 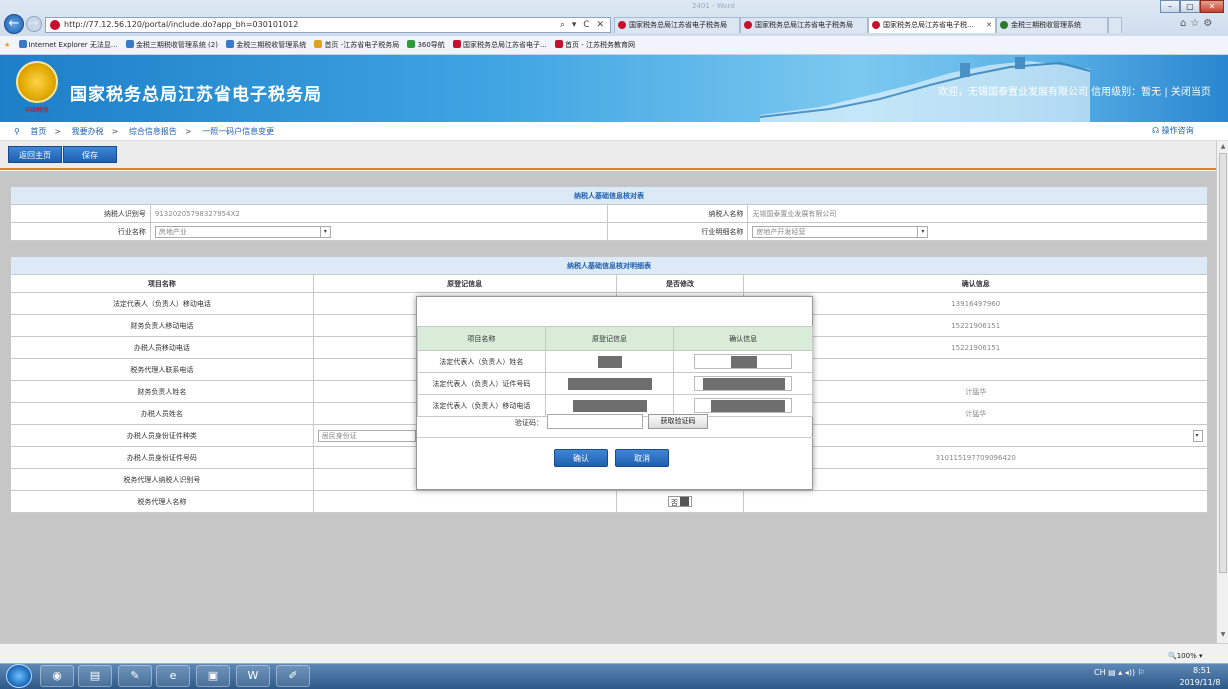 I want to click on new-tab-button, so click(x=1115, y=25).